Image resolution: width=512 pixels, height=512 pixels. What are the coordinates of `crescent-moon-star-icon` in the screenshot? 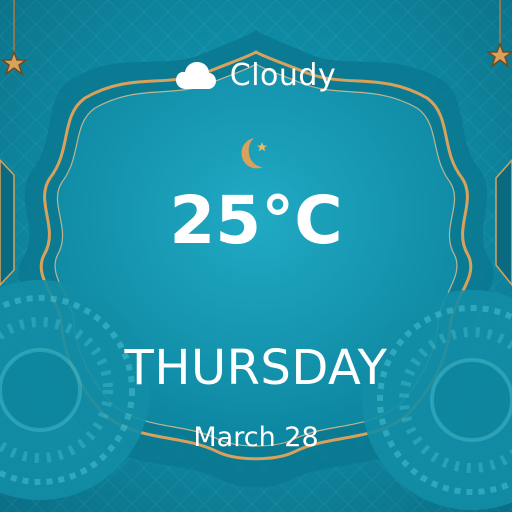 It's located at (254, 153).